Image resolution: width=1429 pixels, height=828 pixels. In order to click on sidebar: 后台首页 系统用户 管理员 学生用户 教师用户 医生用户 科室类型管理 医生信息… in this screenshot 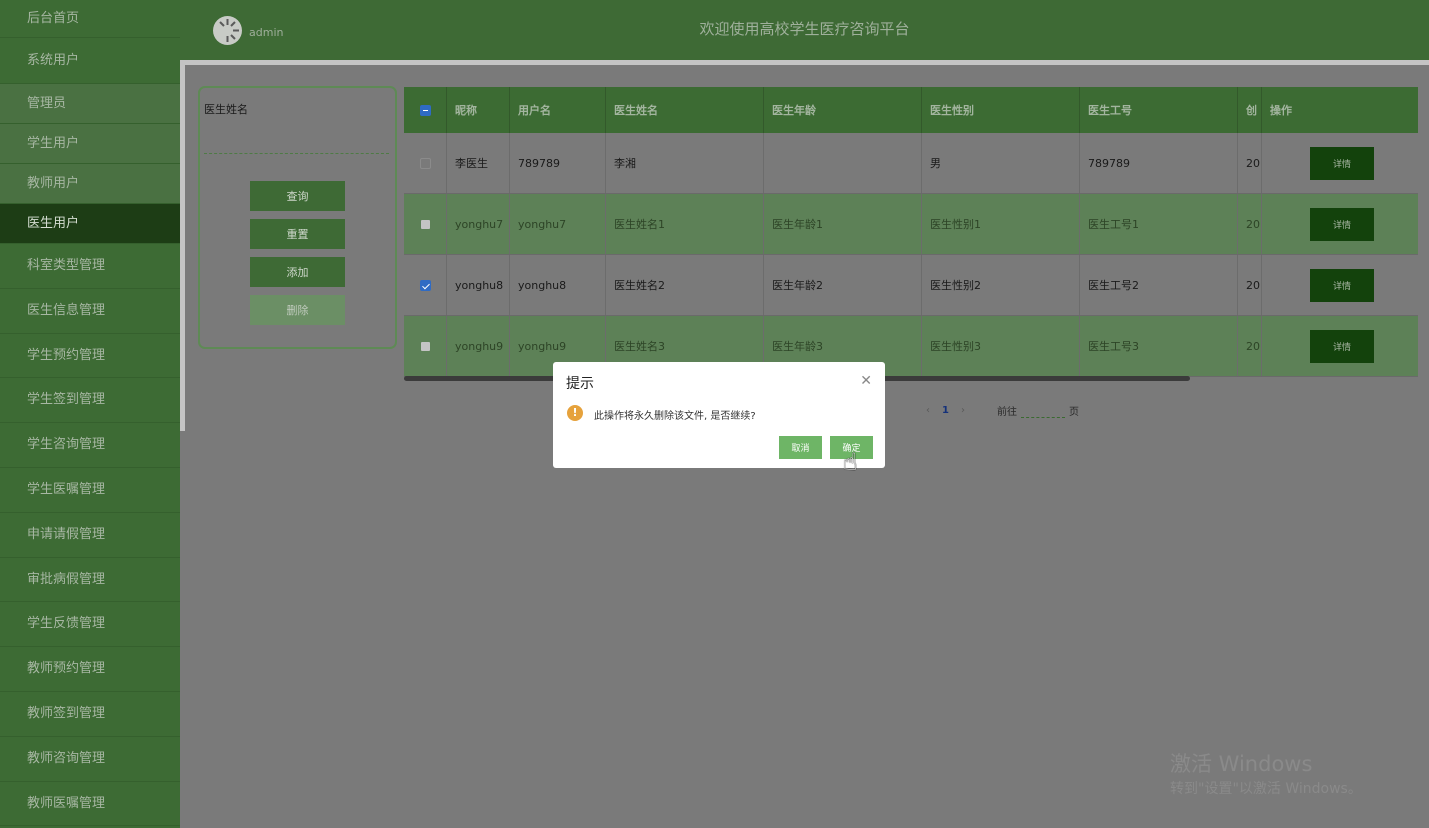, I will do `click(90, 414)`.